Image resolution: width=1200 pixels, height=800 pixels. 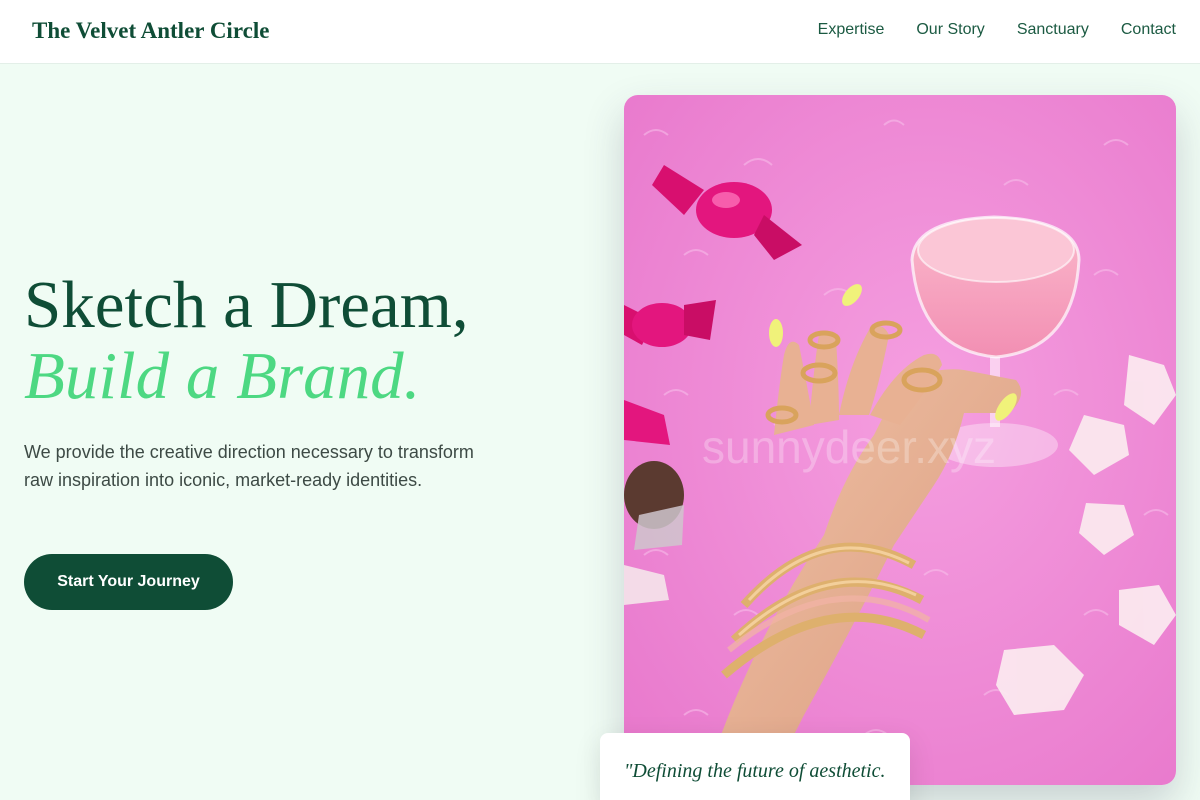 I want to click on hero-headline: Sketch a Dream, Build a Brand., so click(x=304, y=341).